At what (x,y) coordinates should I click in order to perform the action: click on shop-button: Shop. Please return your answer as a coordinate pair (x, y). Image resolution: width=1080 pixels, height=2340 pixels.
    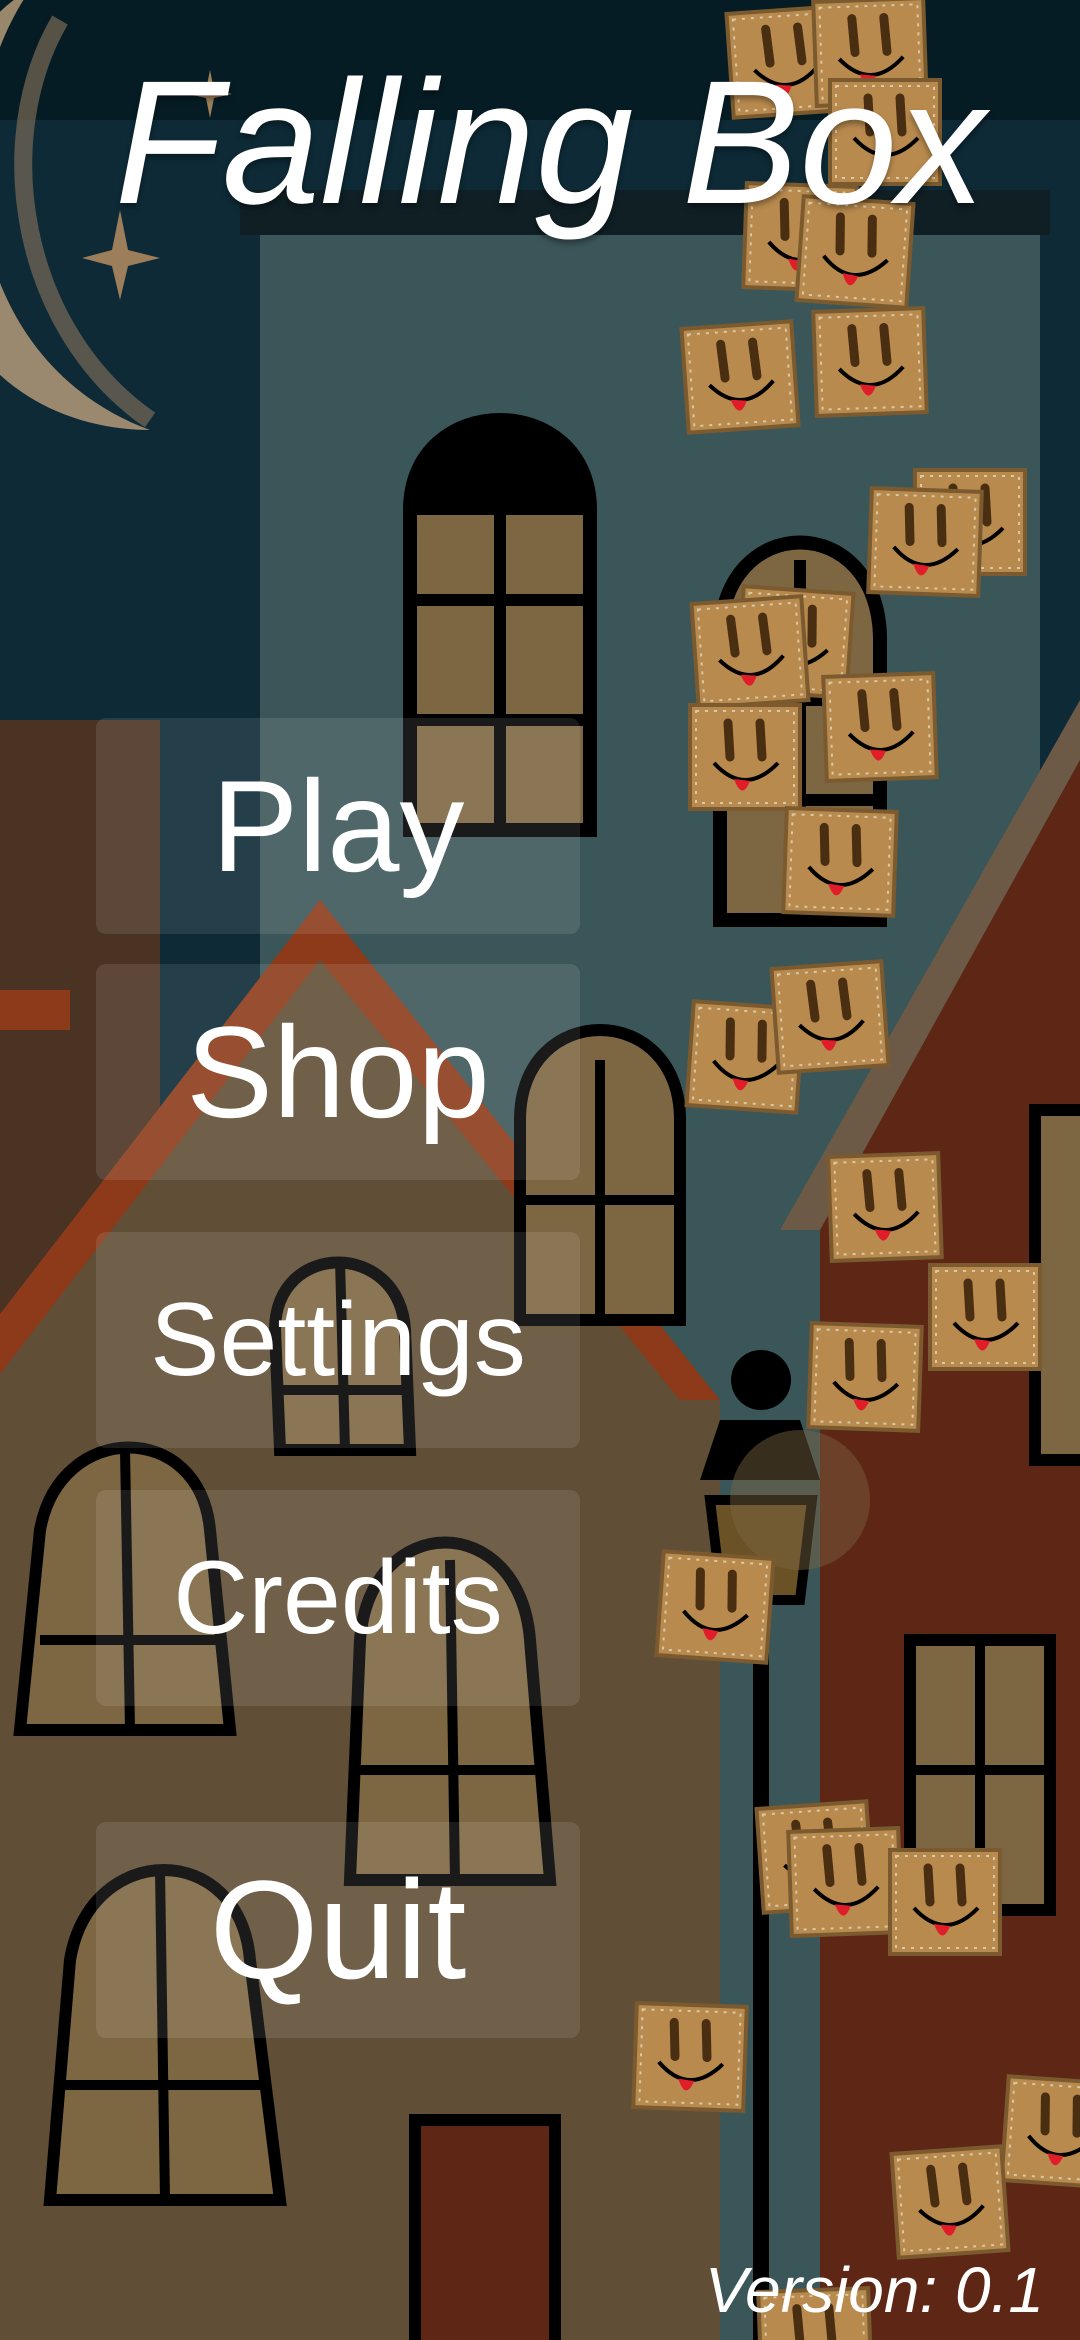
    Looking at the image, I should click on (338, 1072).